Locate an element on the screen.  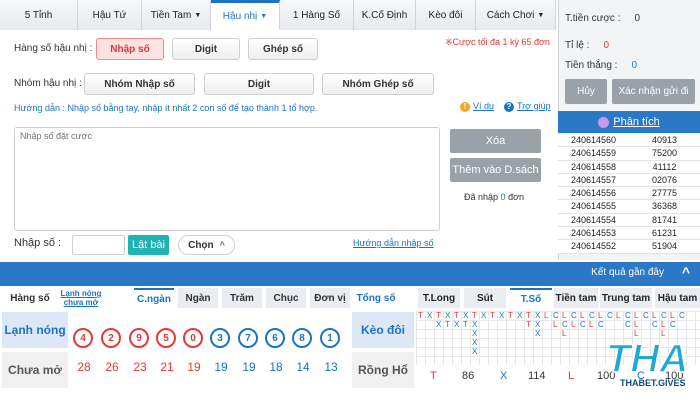
unopened-count: 26 is located at coordinates (112, 367).